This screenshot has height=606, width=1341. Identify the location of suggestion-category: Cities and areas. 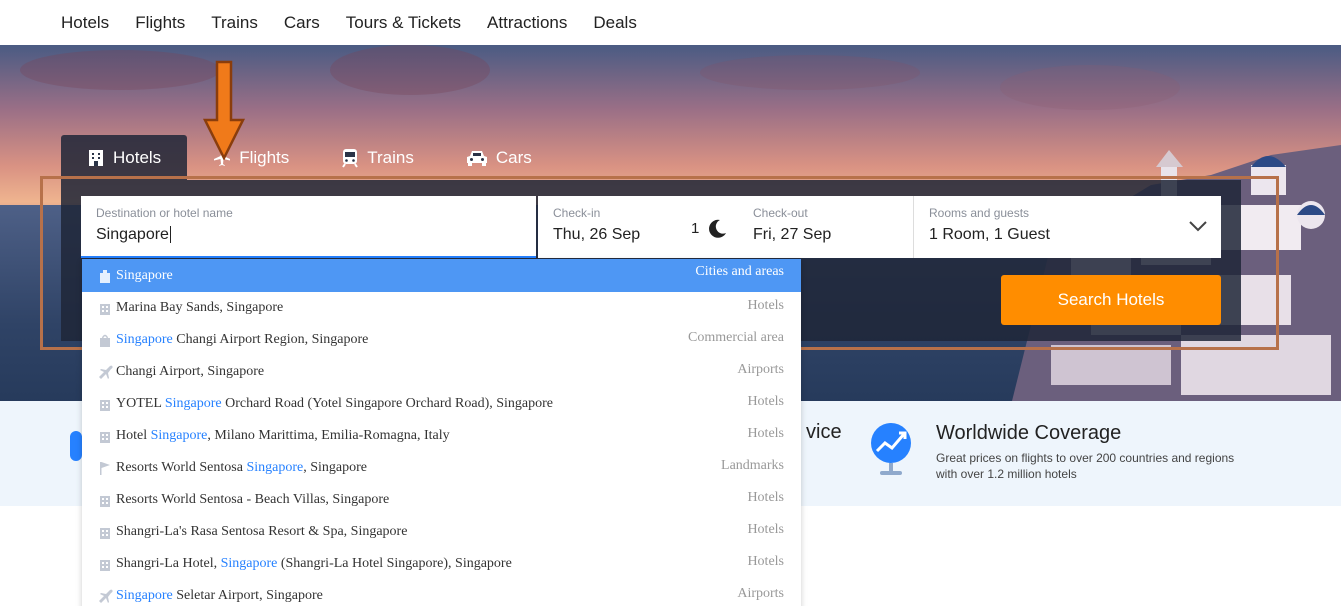
(739, 271).